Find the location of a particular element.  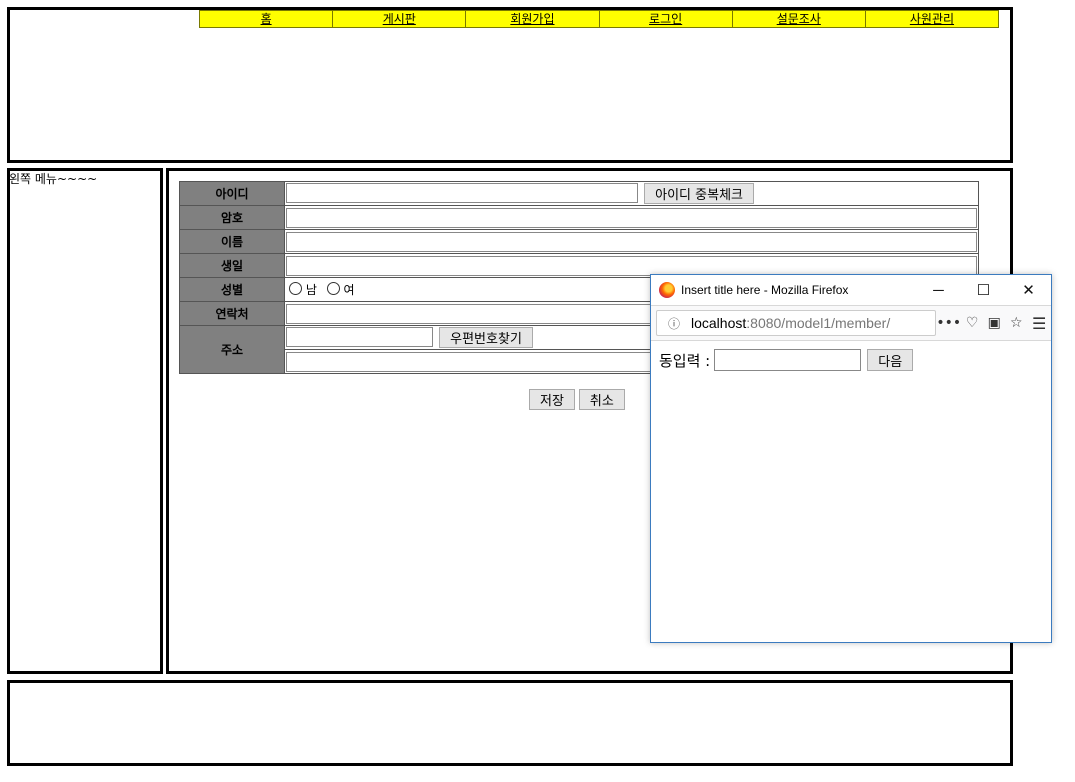

contact-label: 연락처 is located at coordinates (232, 313).